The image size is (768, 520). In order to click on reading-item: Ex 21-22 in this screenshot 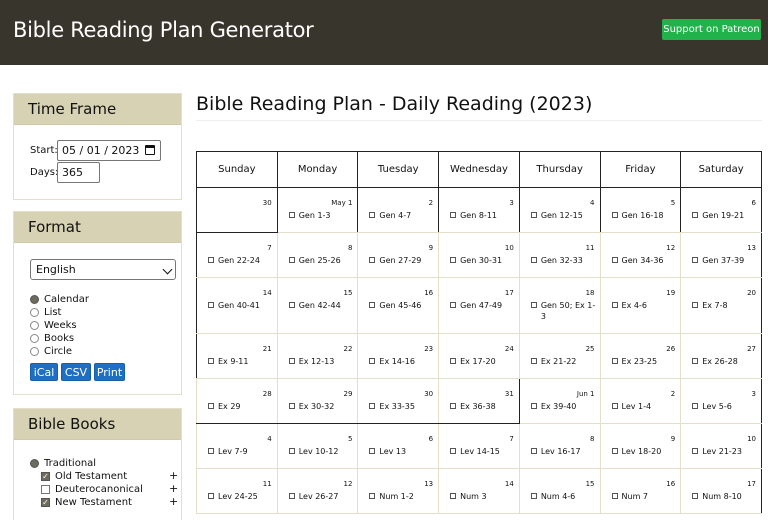, I will do `click(563, 361)`.